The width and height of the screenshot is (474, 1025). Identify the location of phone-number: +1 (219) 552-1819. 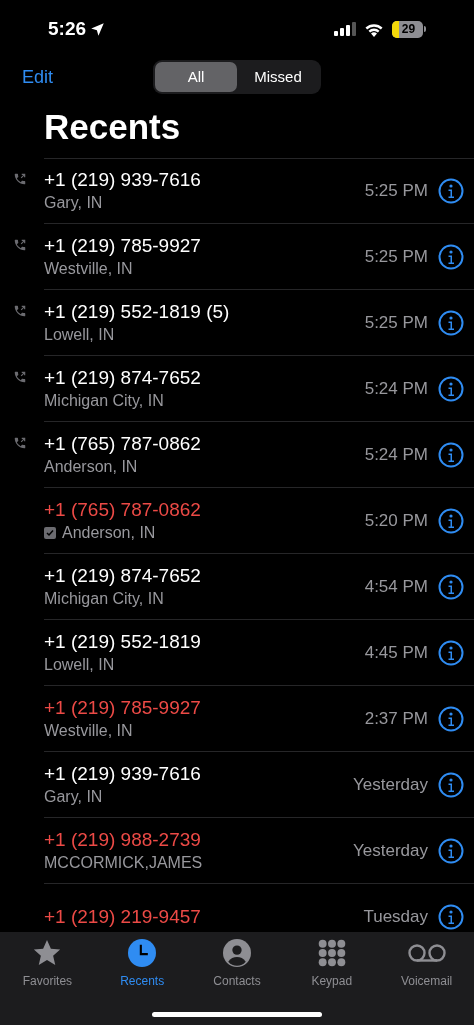
(123, 641).